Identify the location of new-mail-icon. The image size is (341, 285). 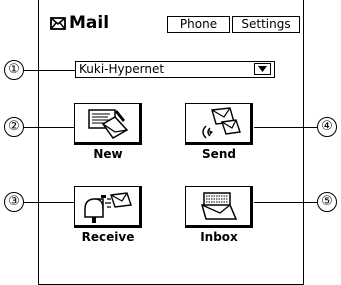
(108, 124).